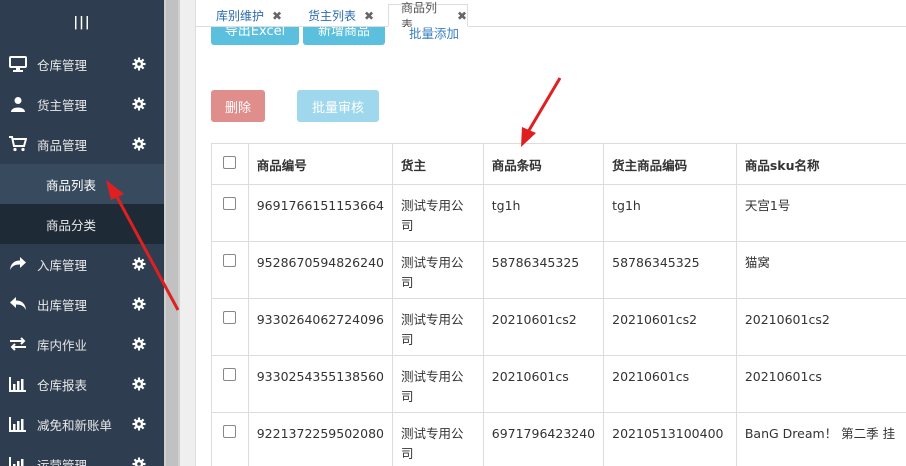 Image resolution: width=906 pixels, height=466 pixels. Describe the element at coordinates (543, 384) in the screenshot. I see `cell-barcode: 20210601cs` at that location.